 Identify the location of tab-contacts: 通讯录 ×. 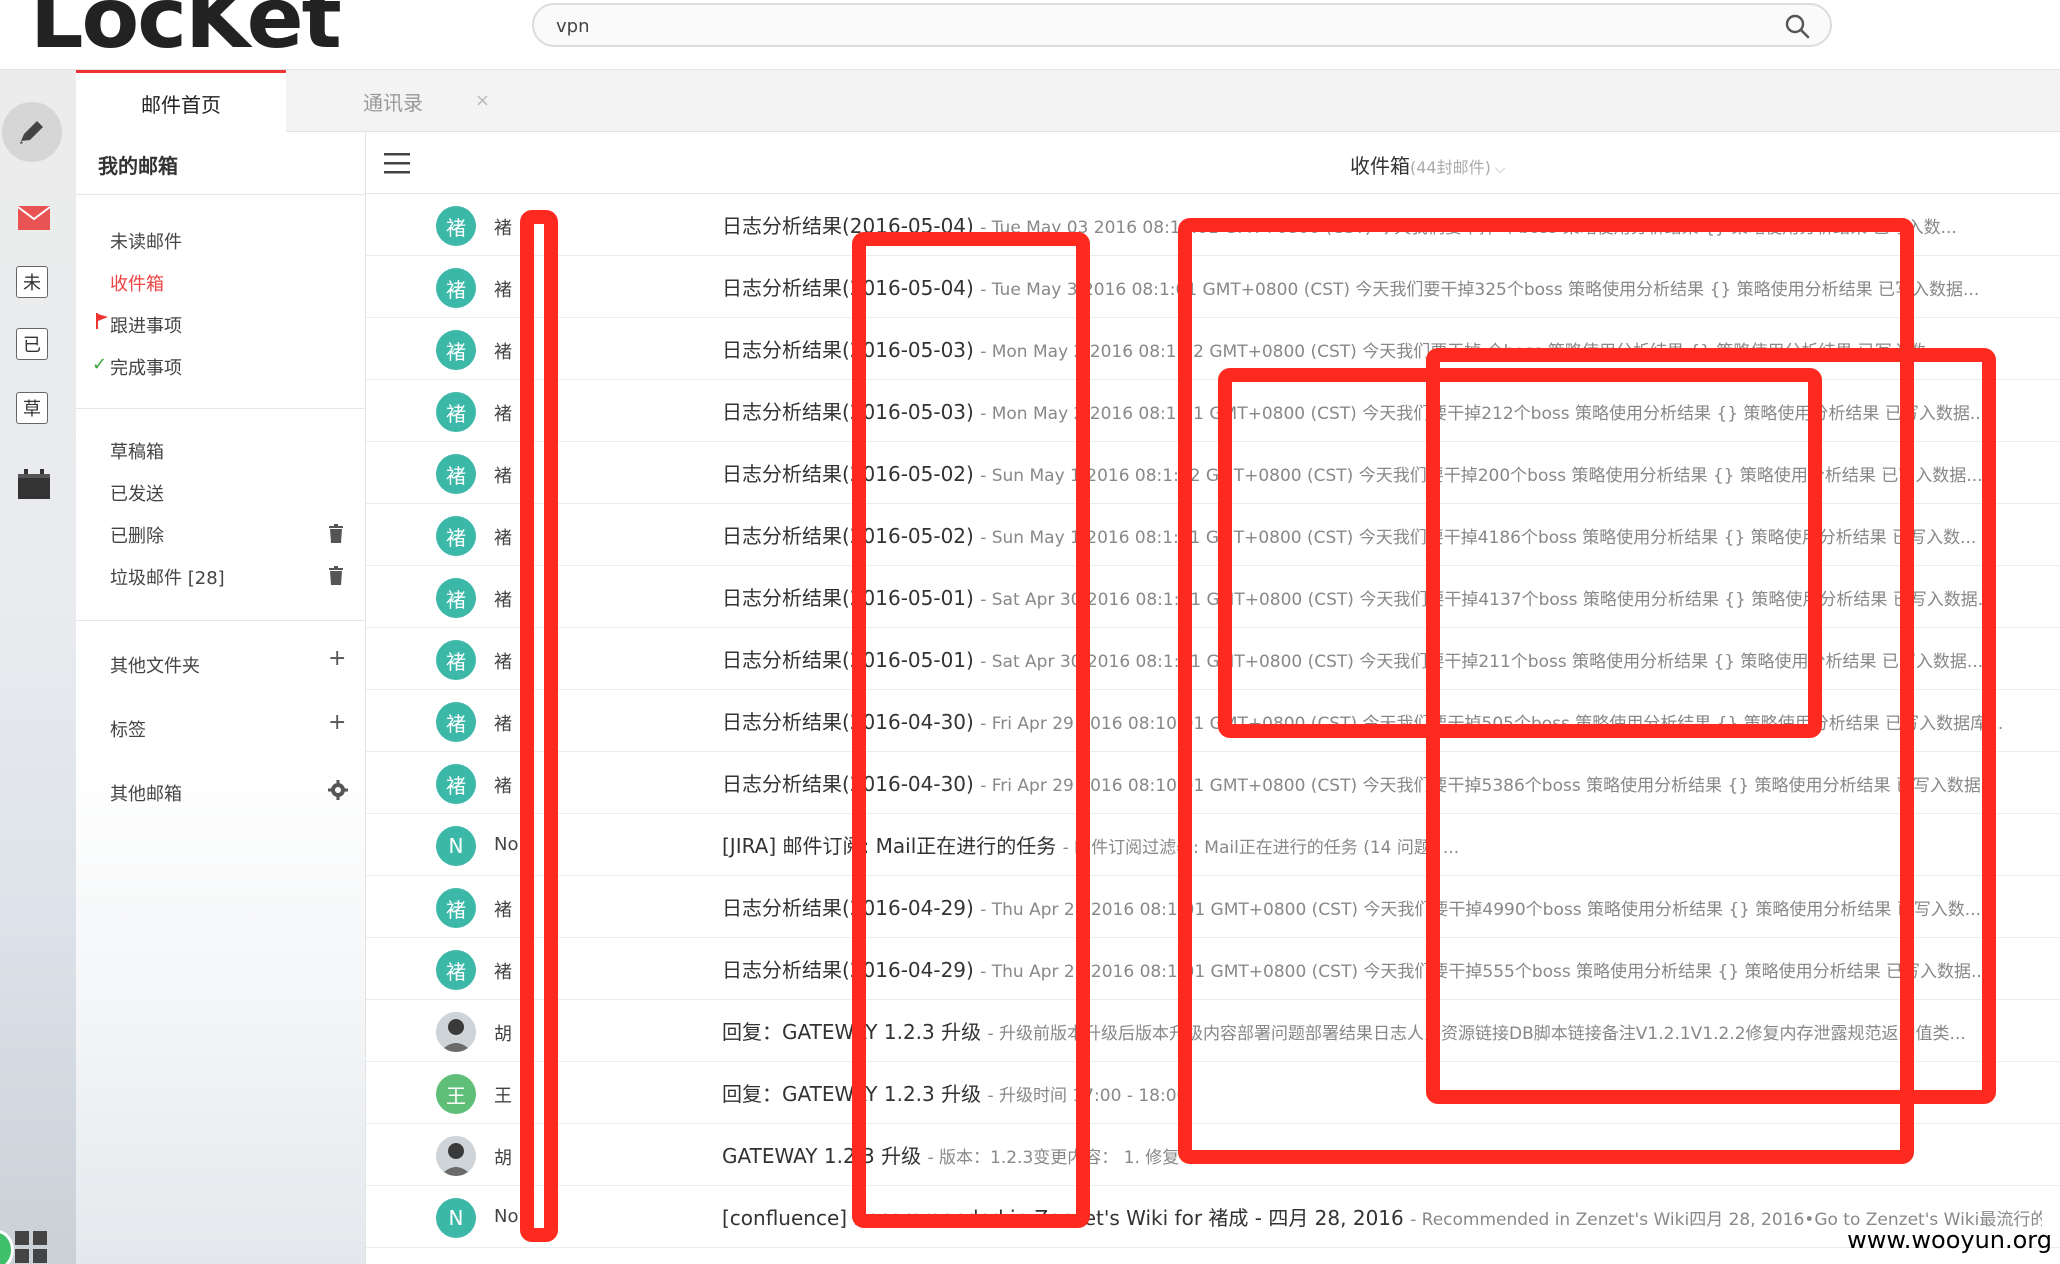
(393, 101).